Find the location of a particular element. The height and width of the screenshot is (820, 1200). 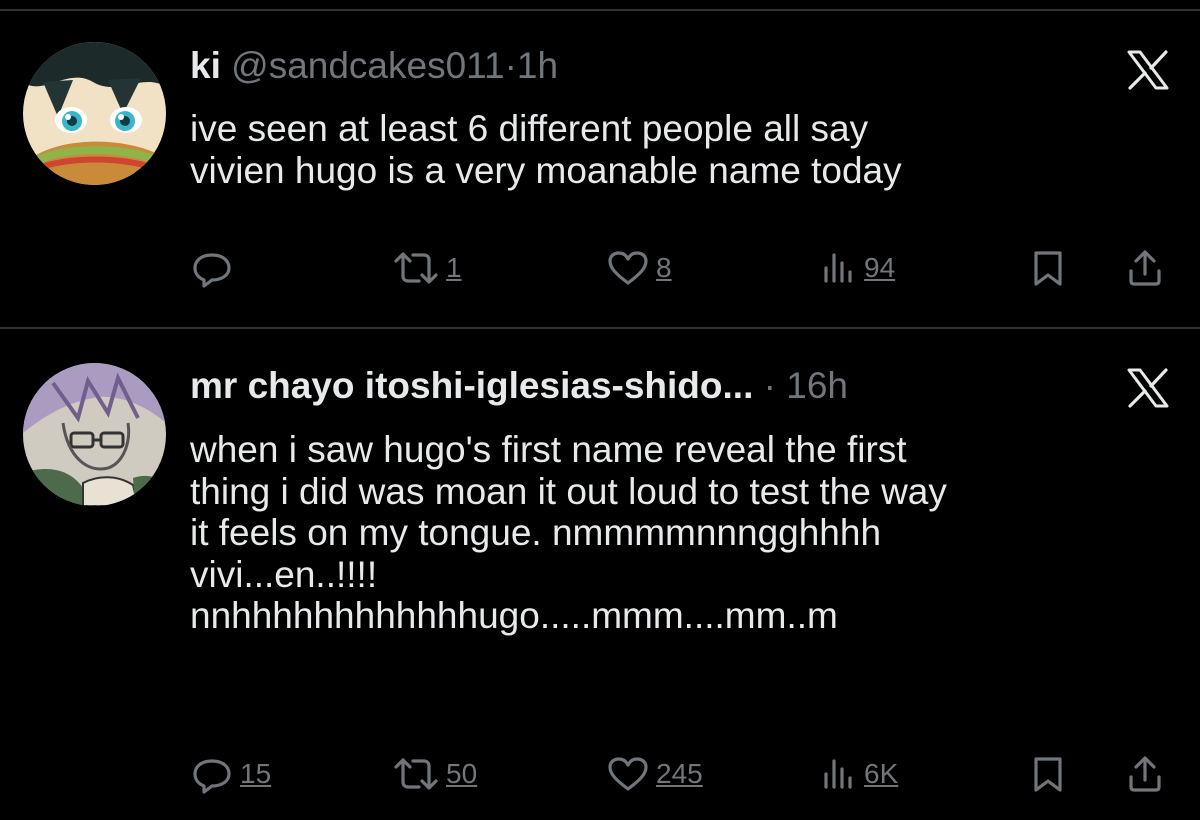

retweet-button: 1 is located at coordinates (427, 268).